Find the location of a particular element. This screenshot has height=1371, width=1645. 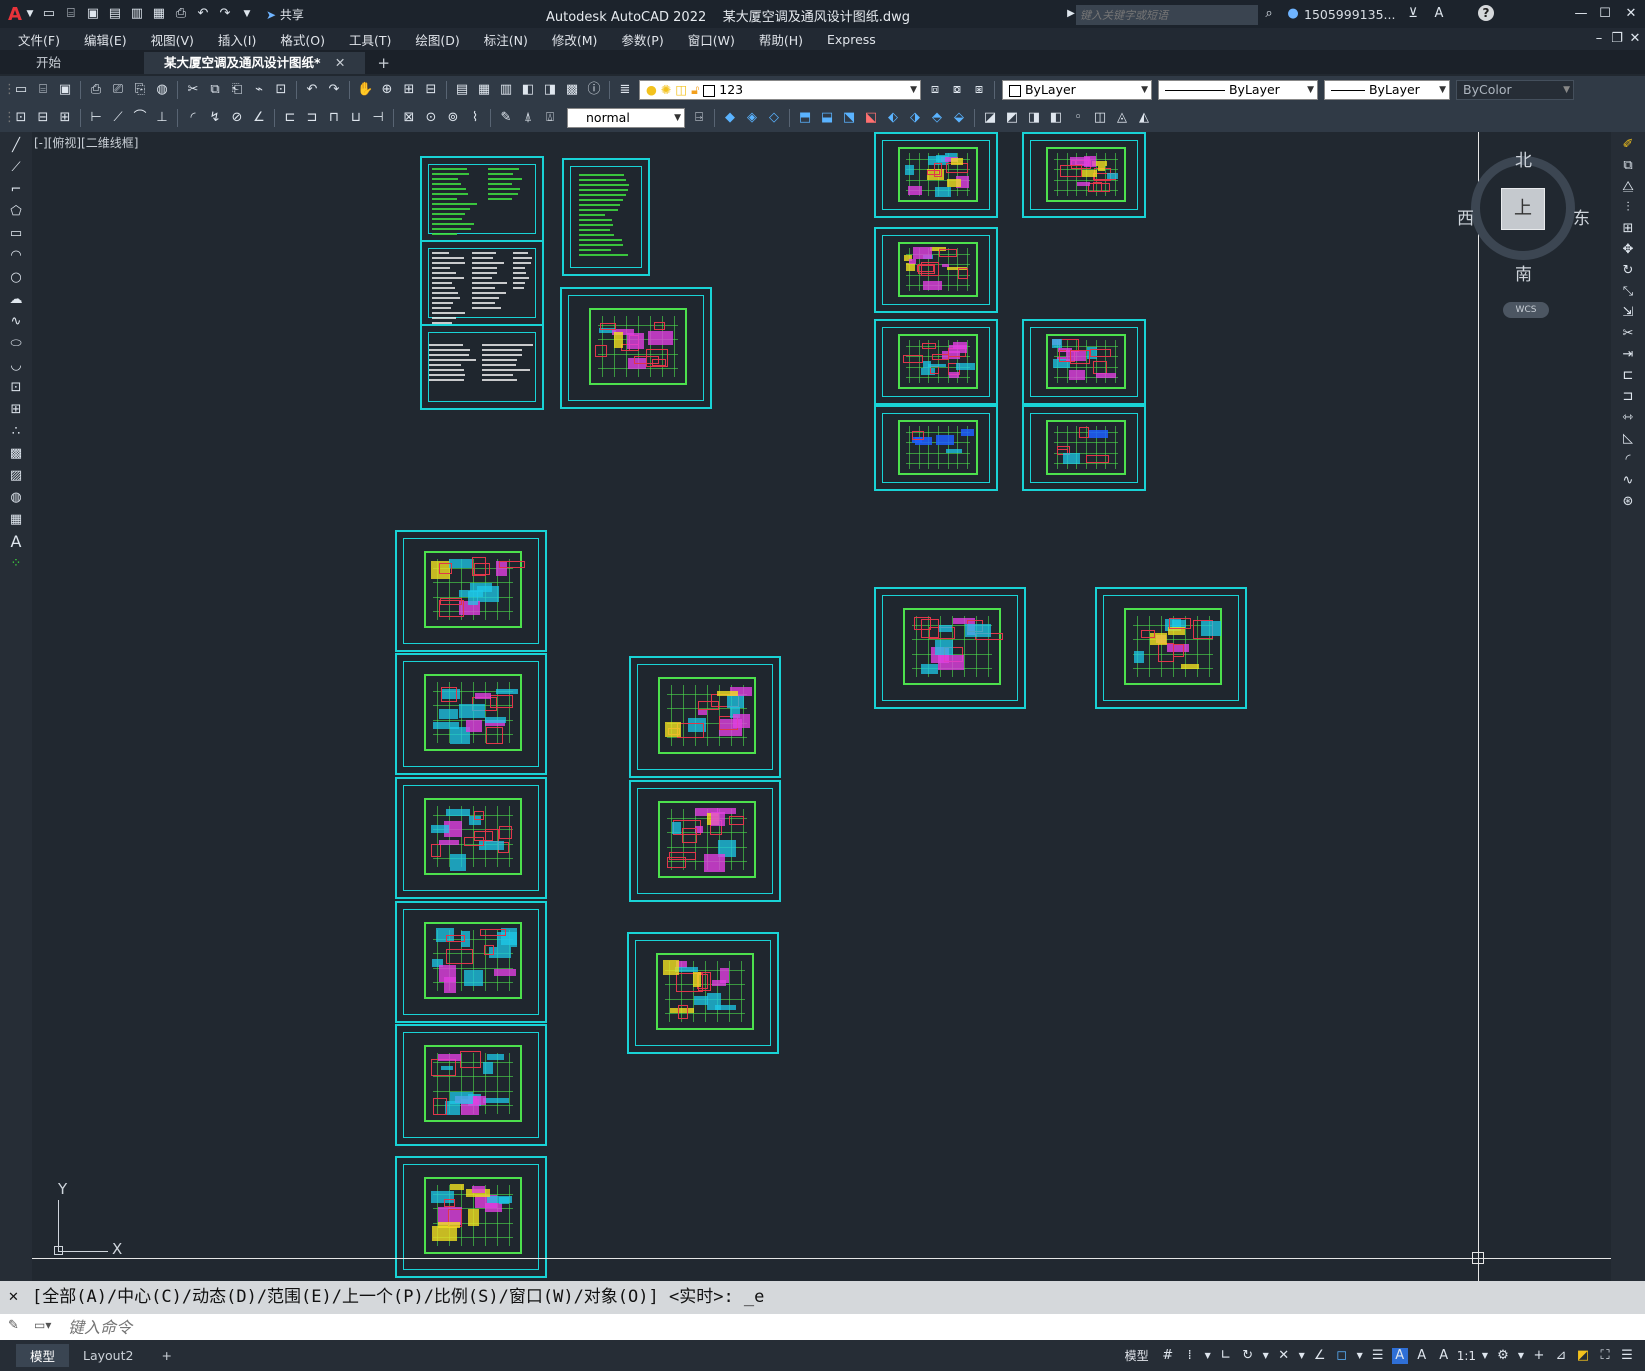

open-folder-icon: ⌸ is located at coordinates (71, 14).